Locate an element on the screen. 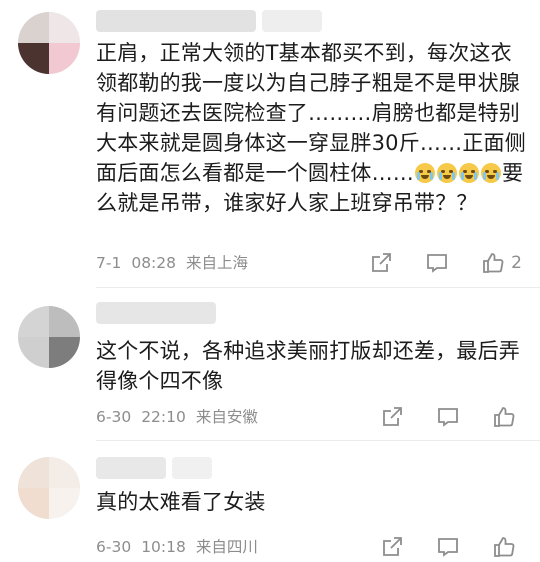 The height and width of the screenshot is (562, 540). like-count: 2 is located at coordinates (516, 263).